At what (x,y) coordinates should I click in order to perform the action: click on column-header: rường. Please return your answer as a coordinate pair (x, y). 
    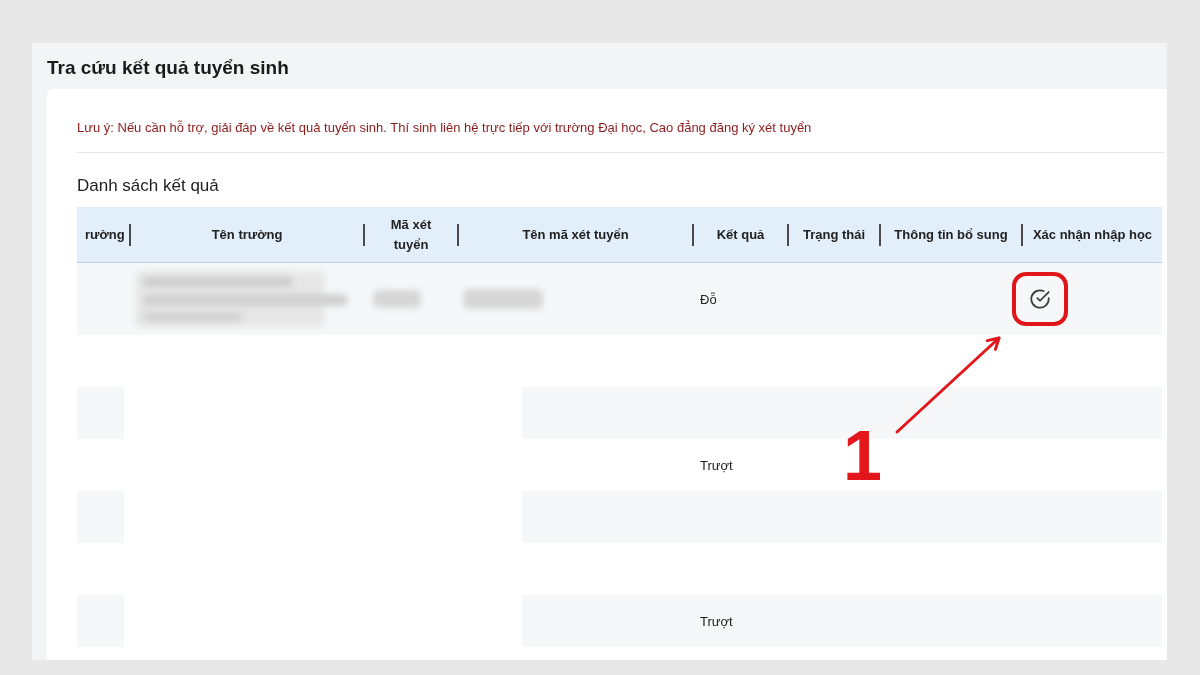
    Looking at the image, I should click on (105, 234).